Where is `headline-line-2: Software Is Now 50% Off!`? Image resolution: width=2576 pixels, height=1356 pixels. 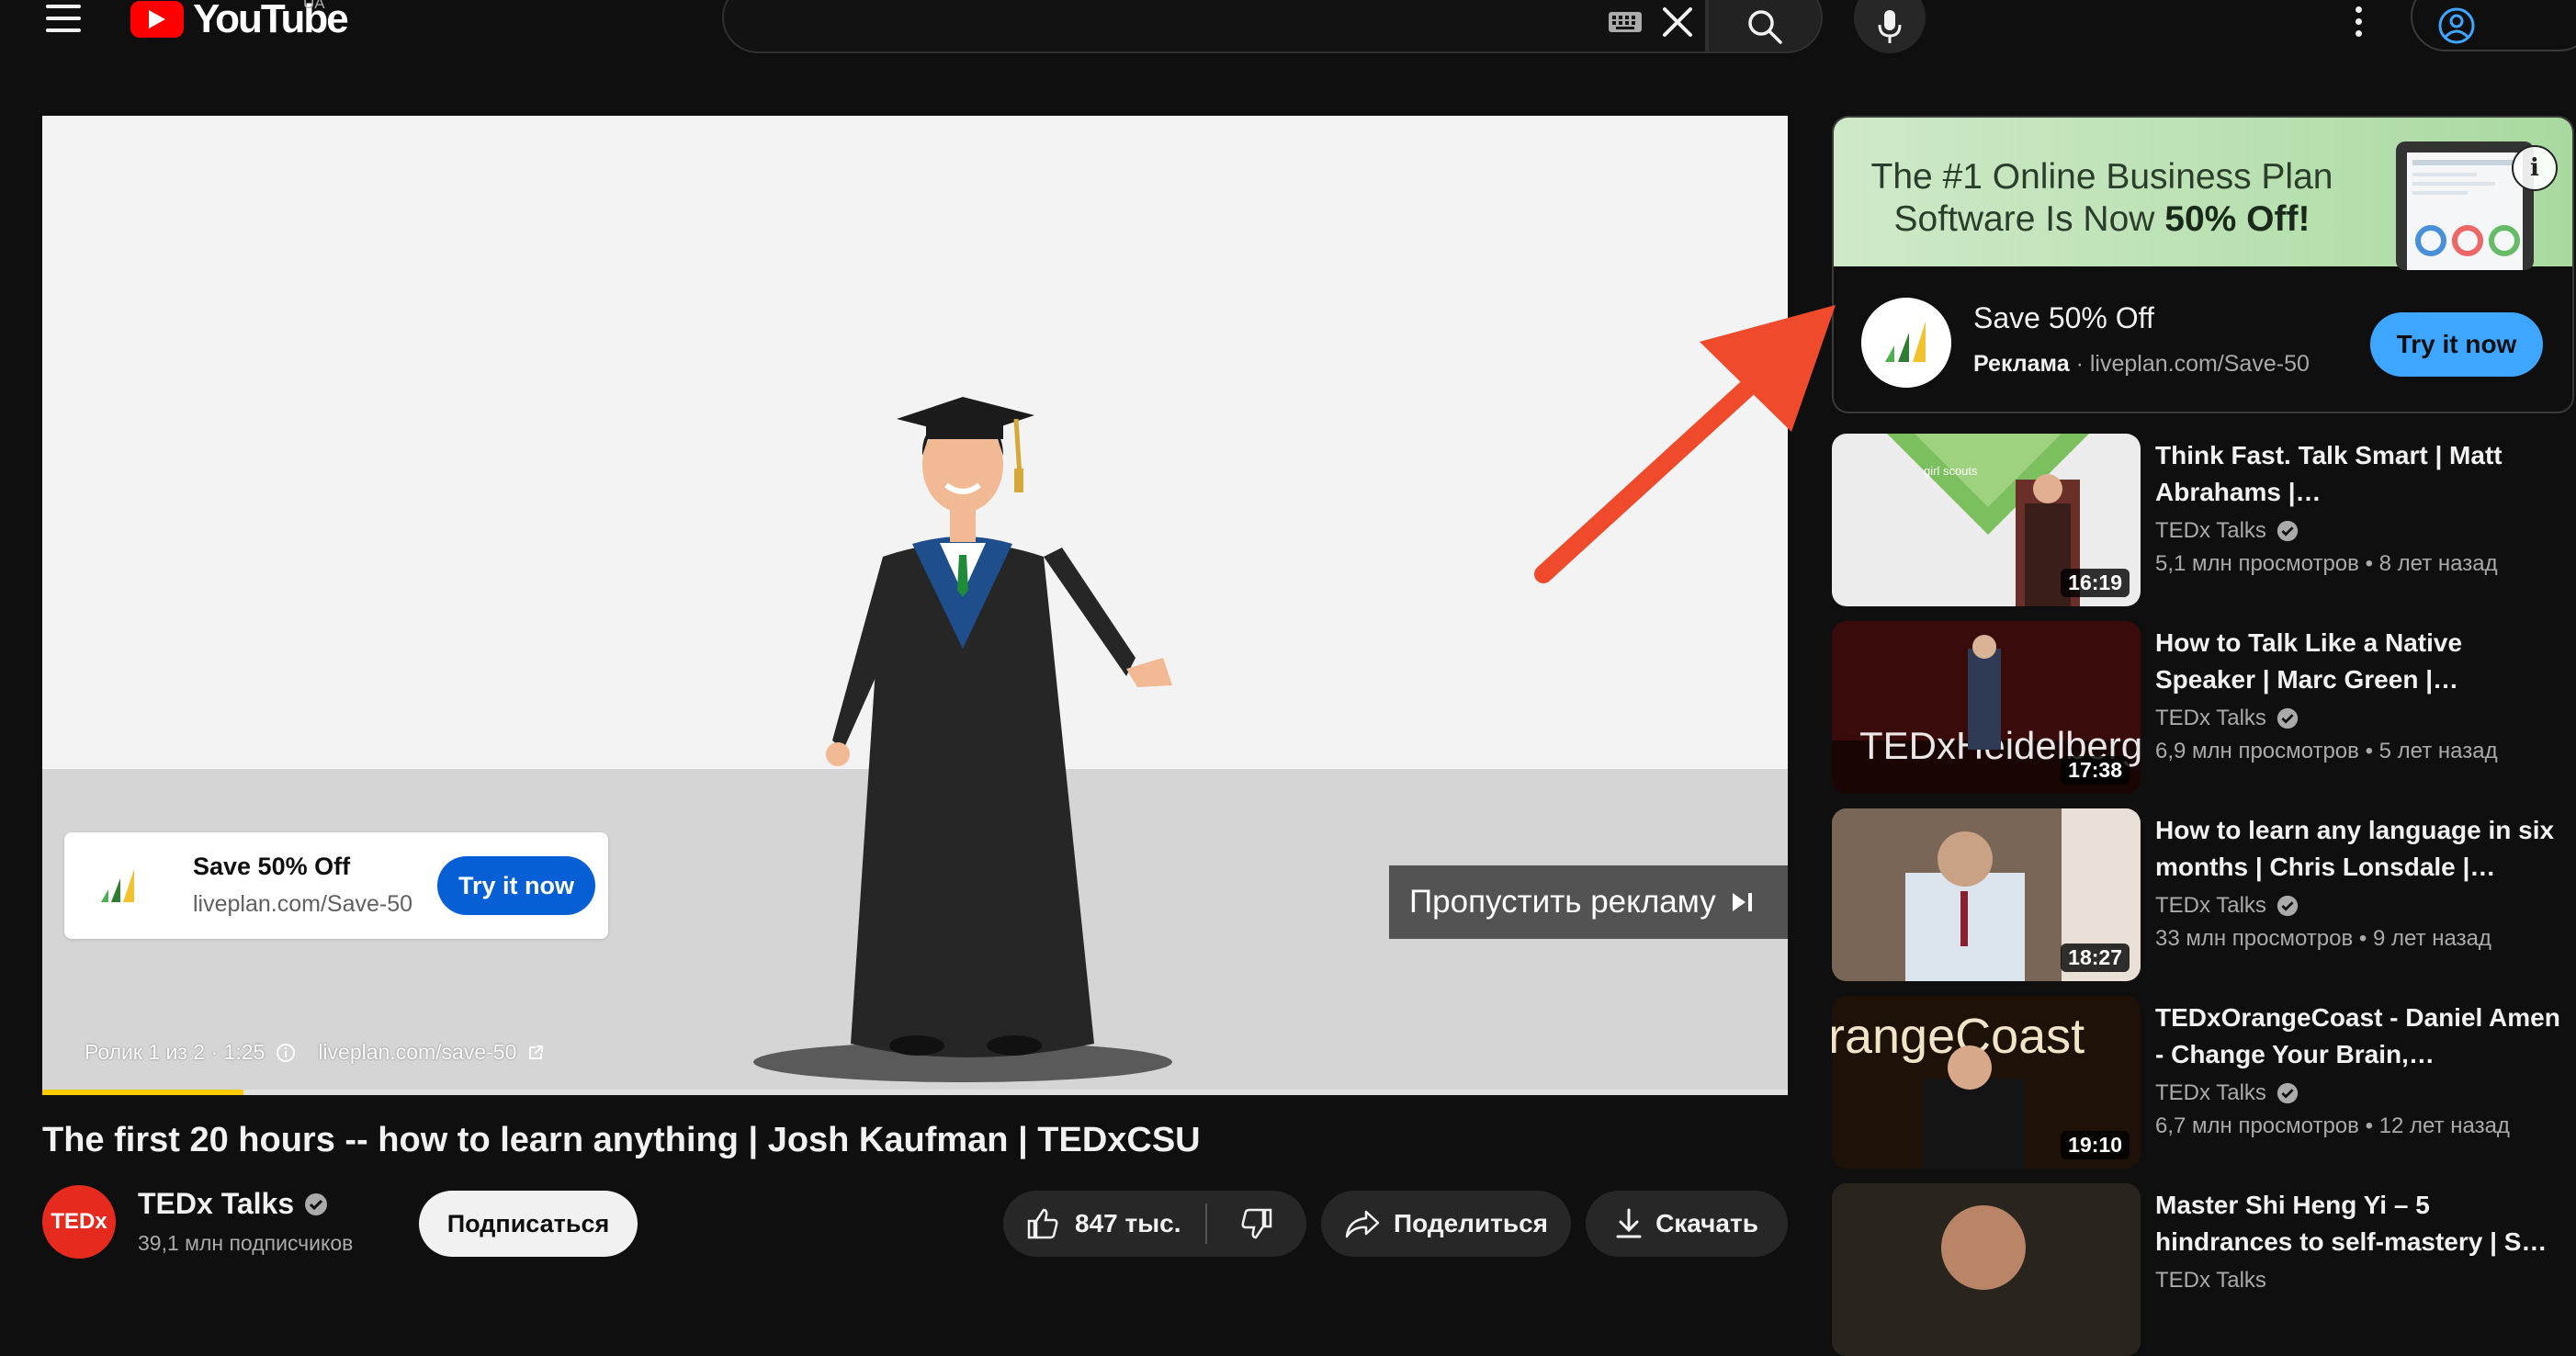 headline-line-2: Software Is Now 50% Off! is located at coordinates (2102, 219).